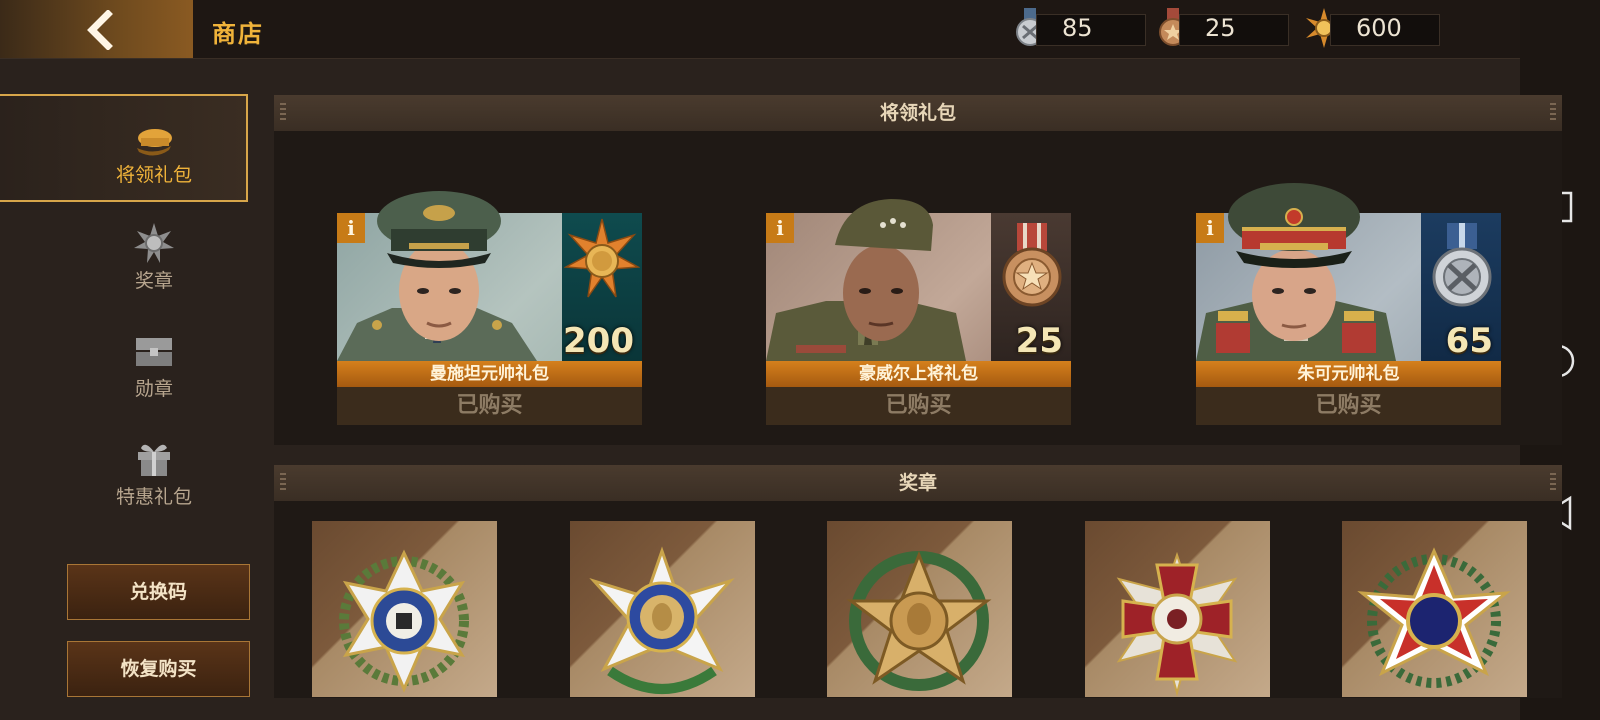  Describe the element at coordinates (124, 364) in the screenshot. I see `sidebar-item-decorations: 勋章` at that location.